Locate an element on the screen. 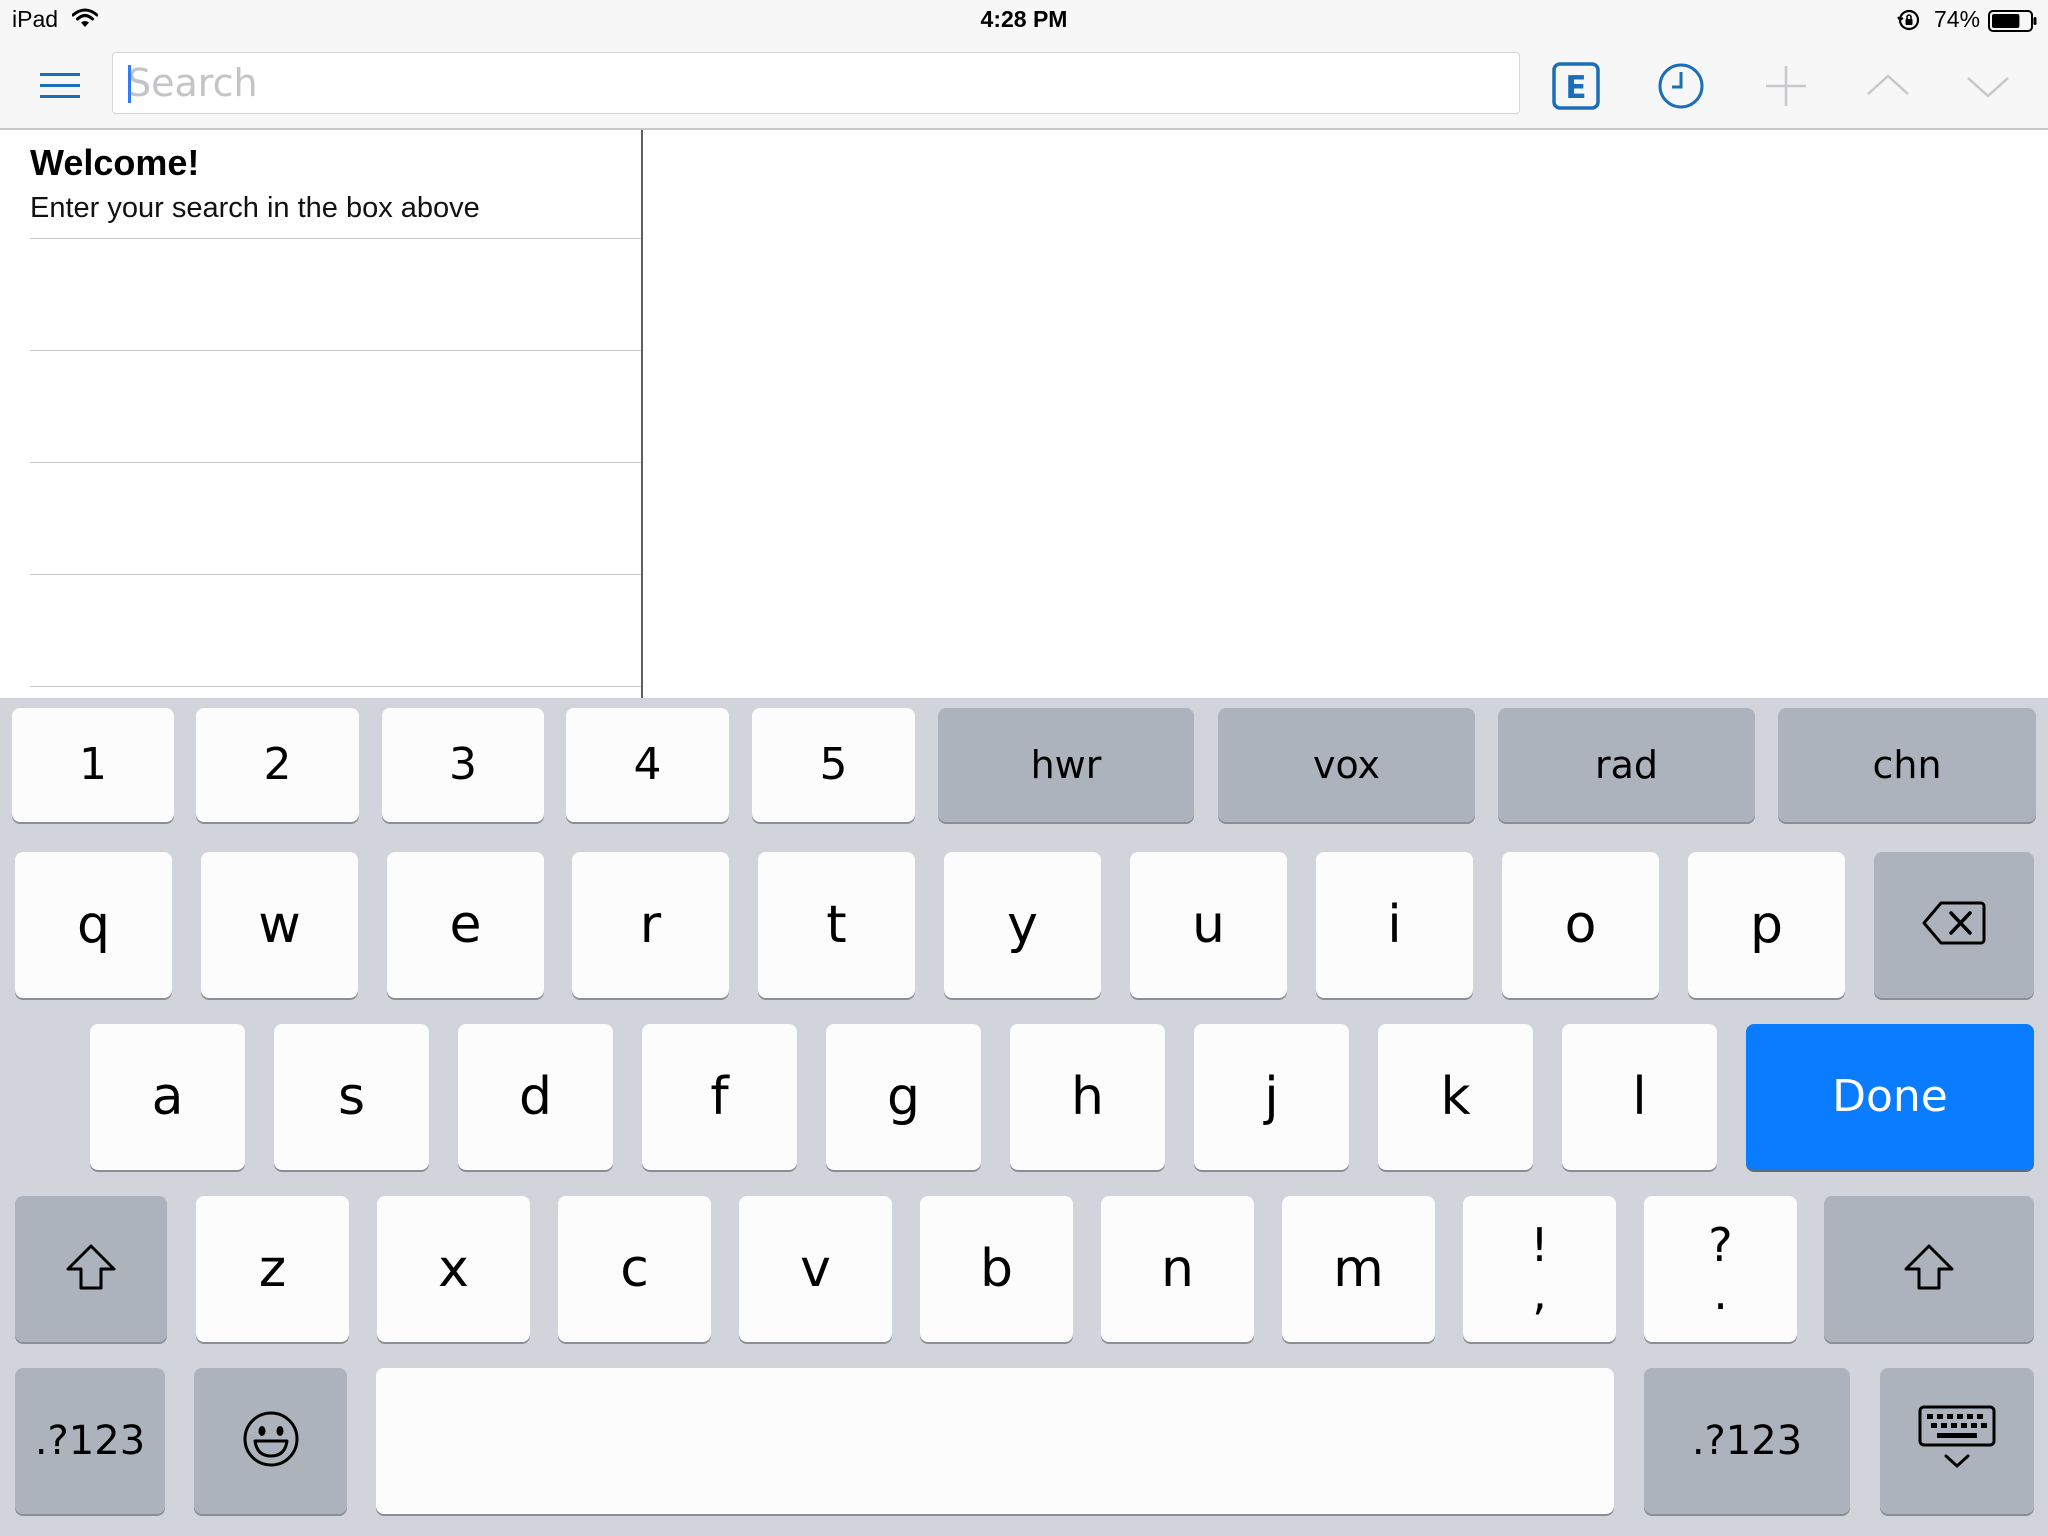  numbers-key-right: .?123 is located at coordinates (1747, 1441).